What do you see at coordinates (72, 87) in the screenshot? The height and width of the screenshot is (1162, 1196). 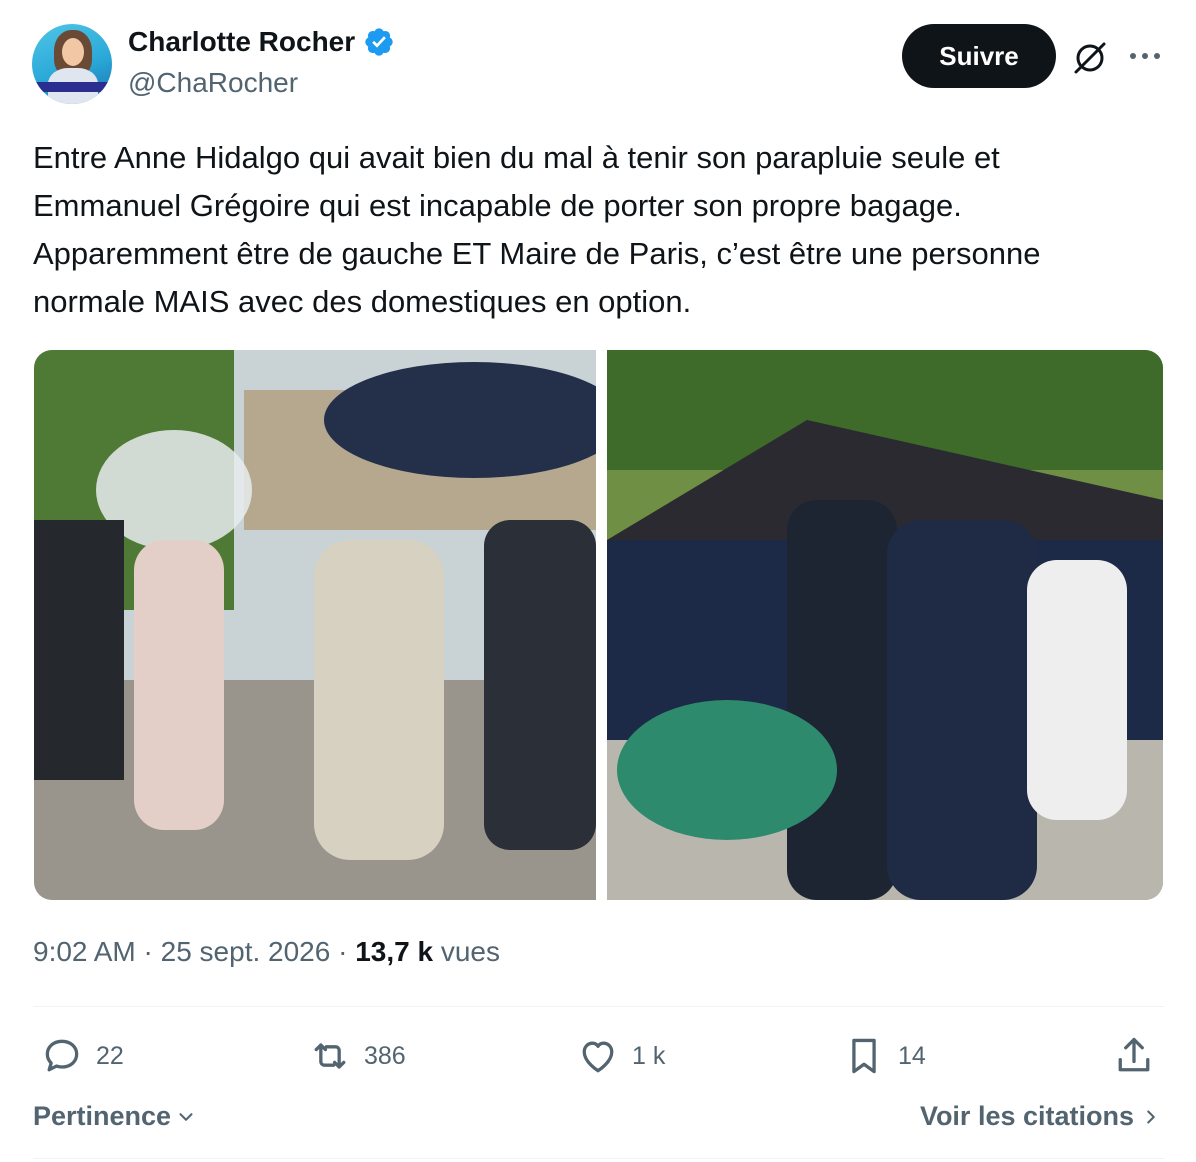 I see `avatar-banner` at bounding box center [72, 87].